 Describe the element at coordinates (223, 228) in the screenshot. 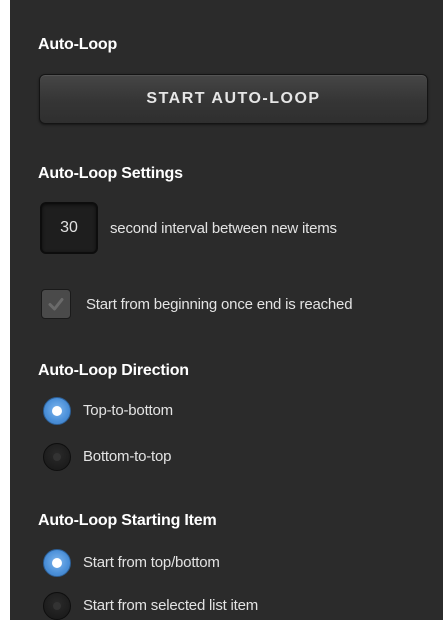

I see `interval-label: second interval between new items` at that location.